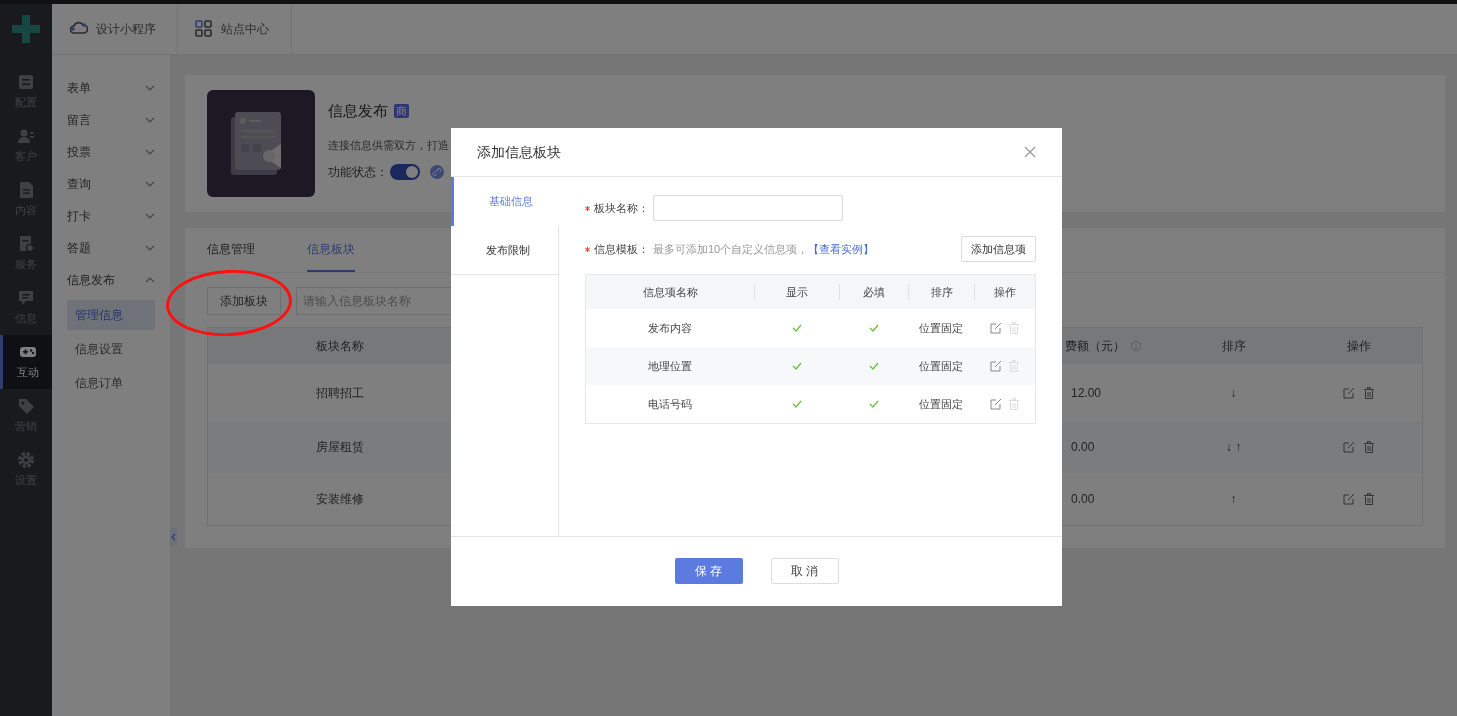 Image resolution: width=1457 pixels, height=716 pixels. I want to click on submenu-item: 投票, so click(111, 152).